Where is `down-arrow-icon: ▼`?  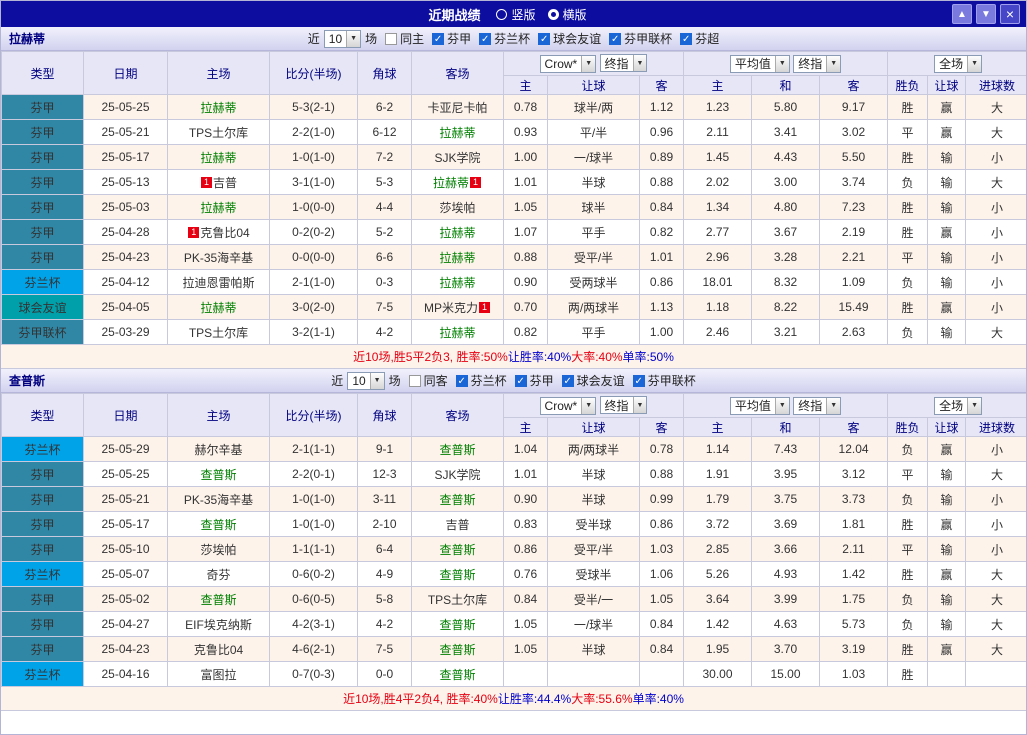
down-arrow-icon: ▼ is located at coordinates (986, 14).